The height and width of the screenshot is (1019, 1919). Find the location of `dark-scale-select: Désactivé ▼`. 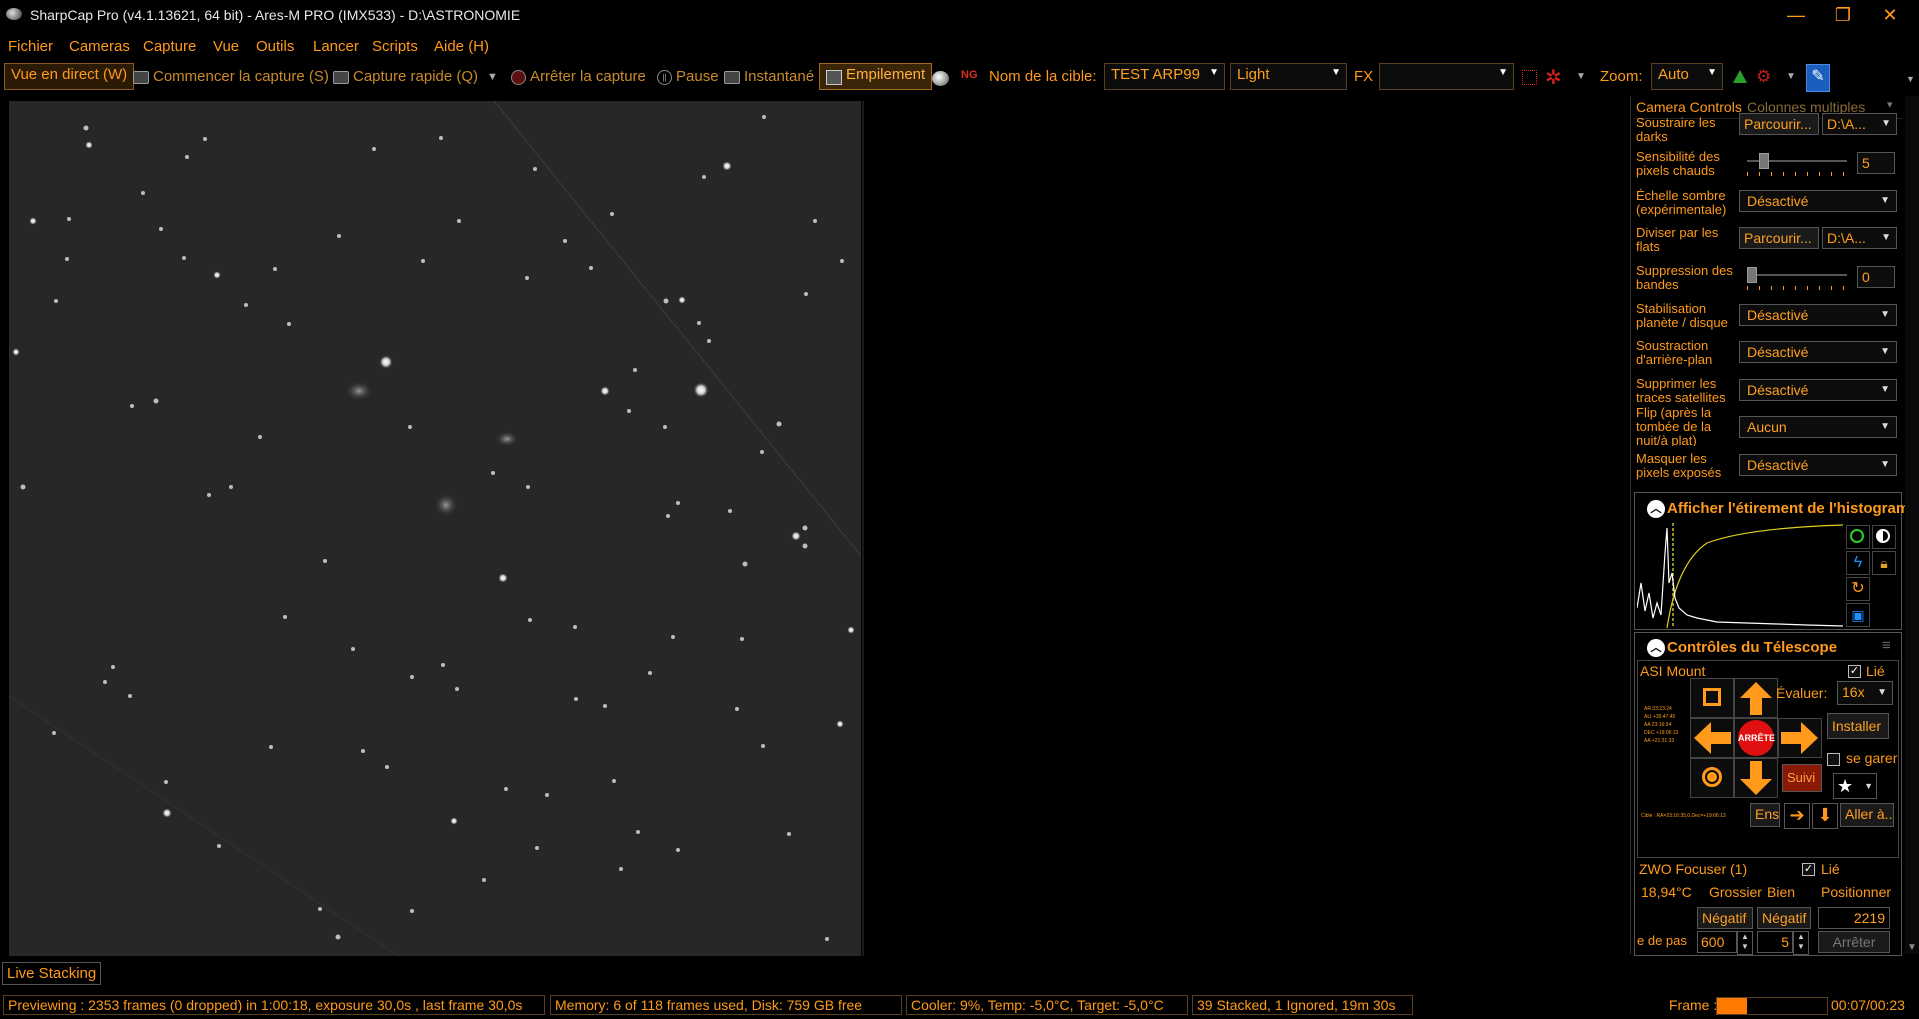

dark-scale-select: Désactivé ▼ is located at coordinates (1818, 201).